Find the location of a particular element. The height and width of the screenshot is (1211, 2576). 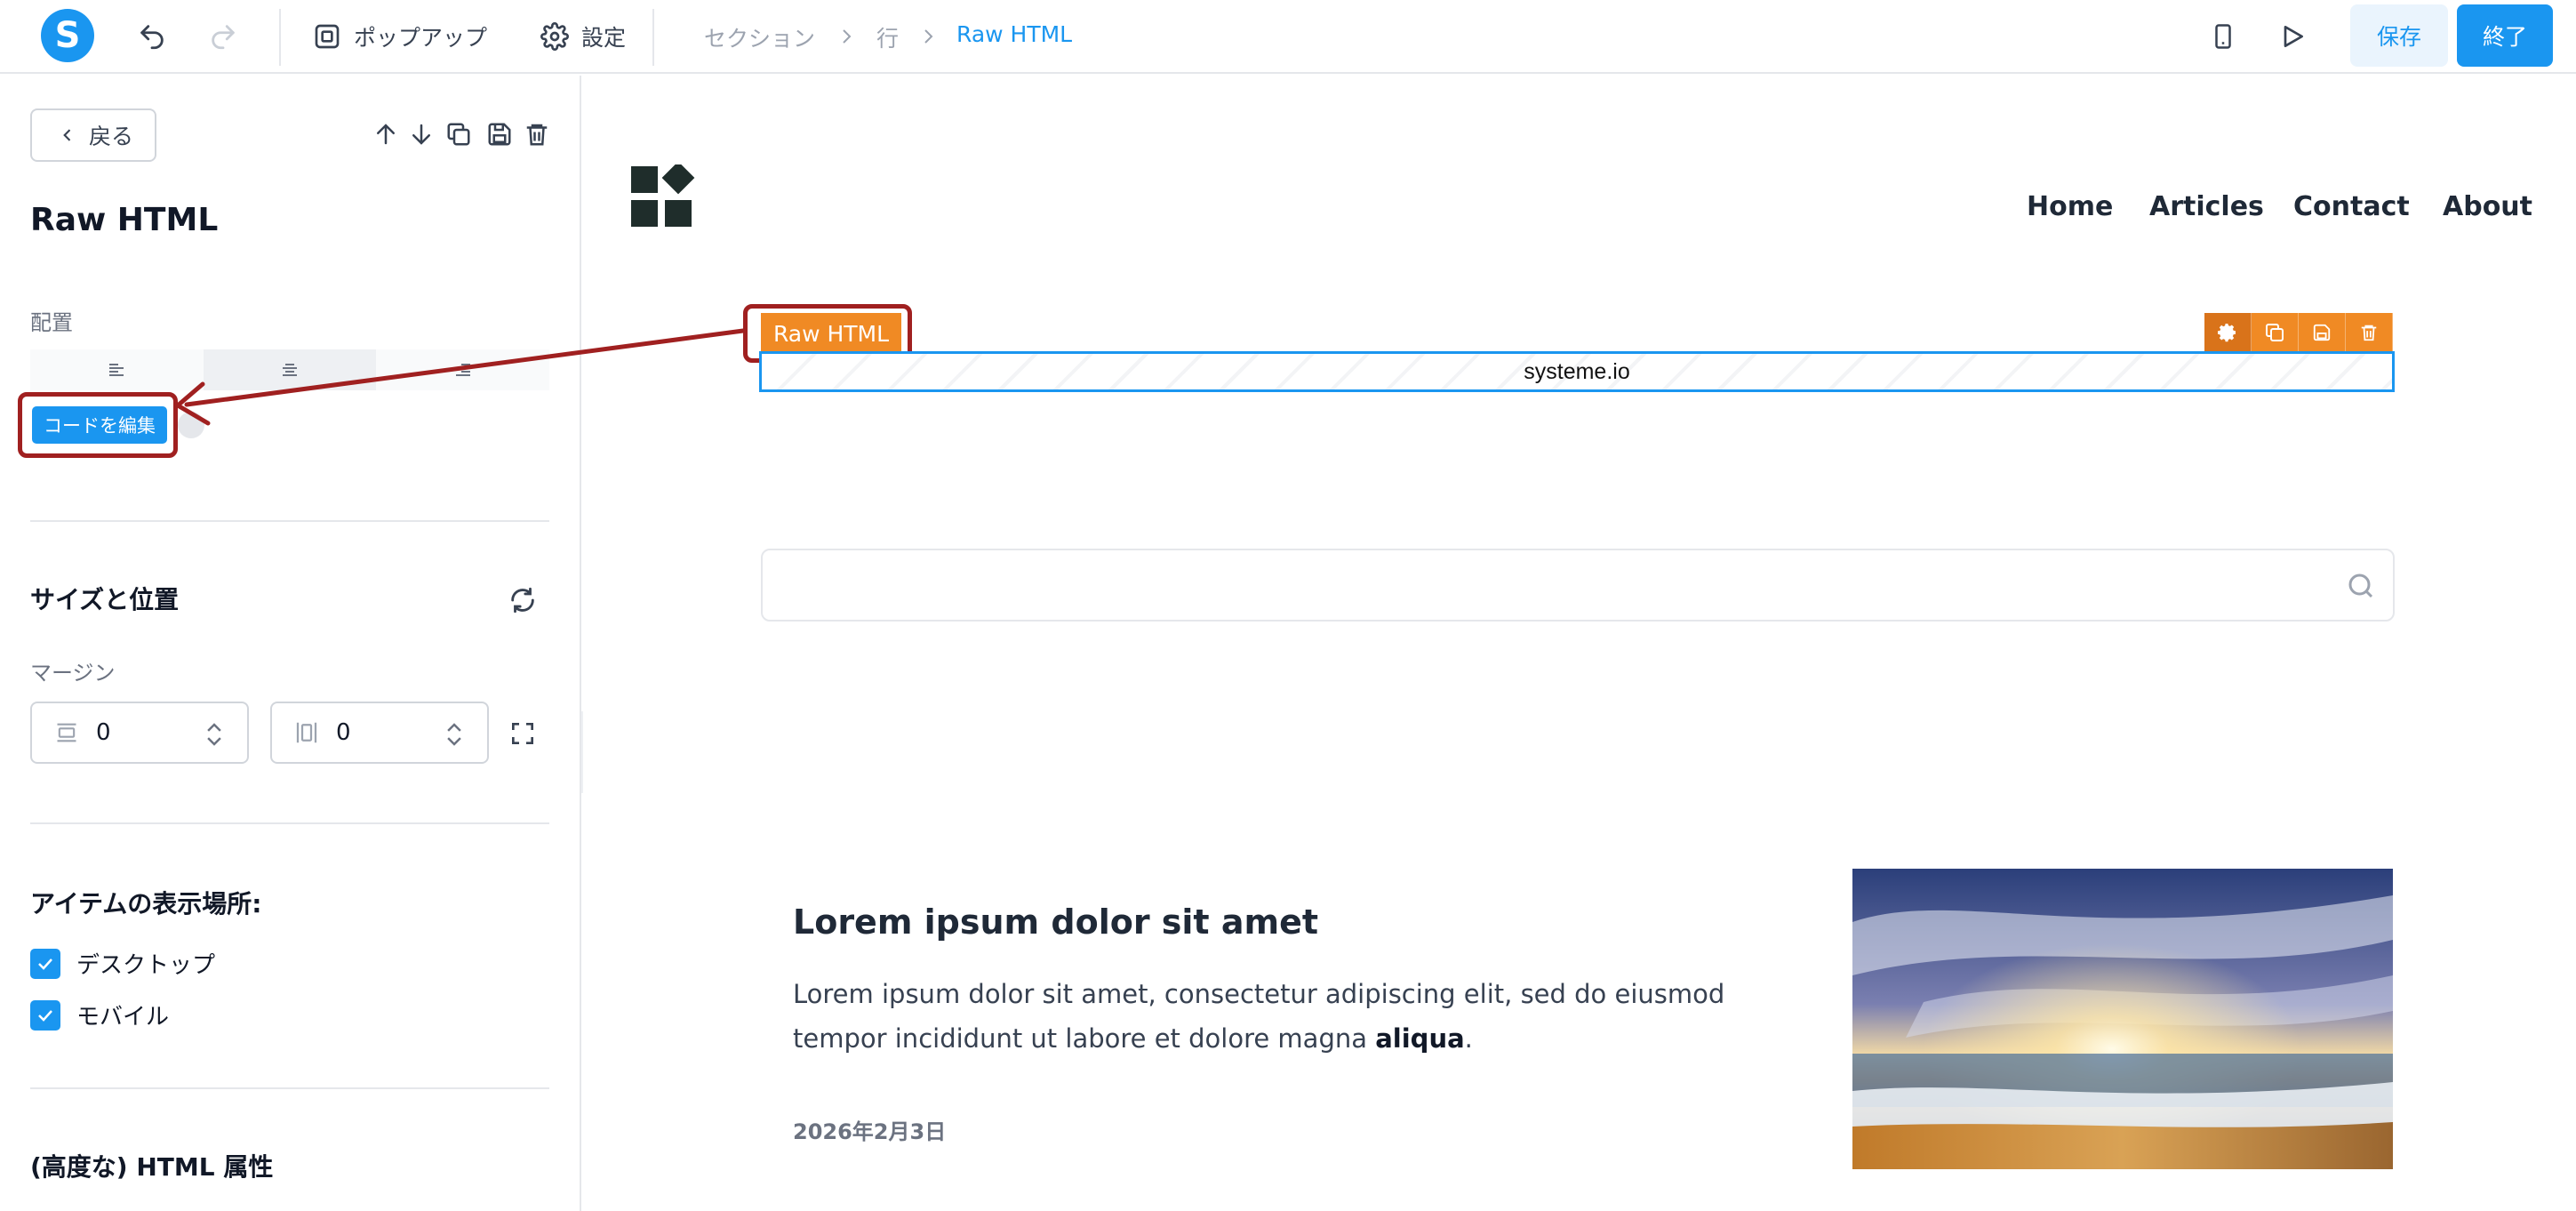

nav-home: Home is located at coordinates (2070, 207).